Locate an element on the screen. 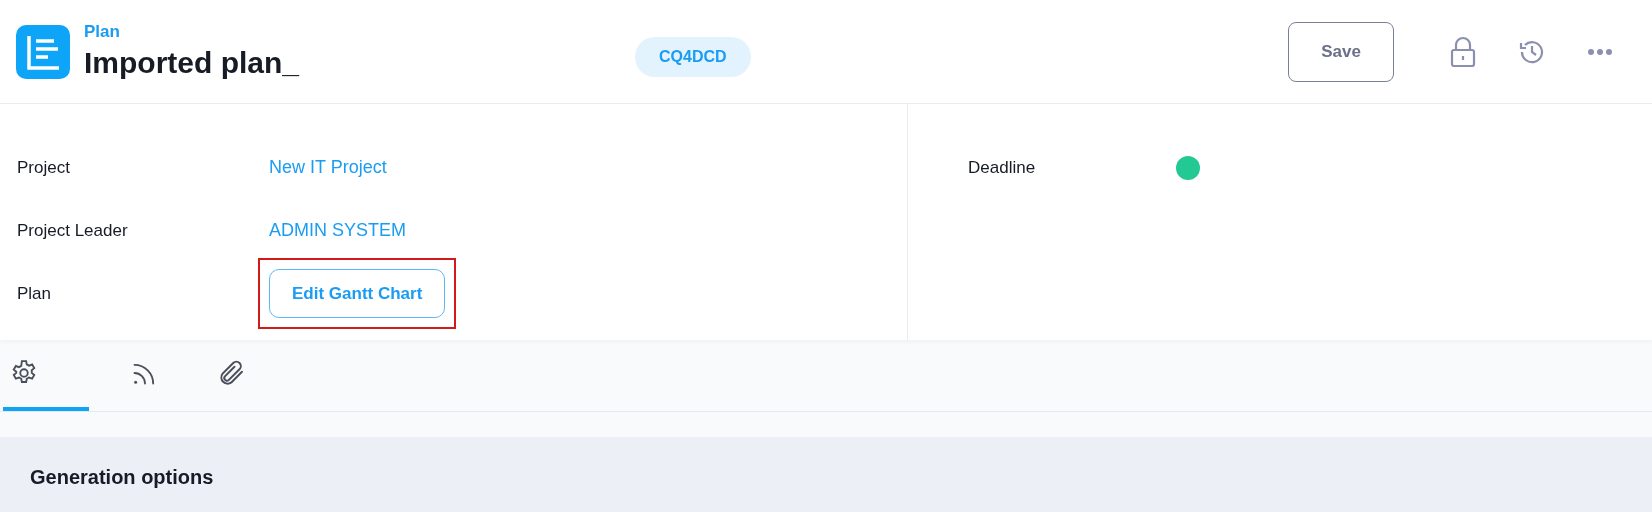 The height and width of the screenshot is (512, 1652). field-label: Project is located at coordinates (43, 167).